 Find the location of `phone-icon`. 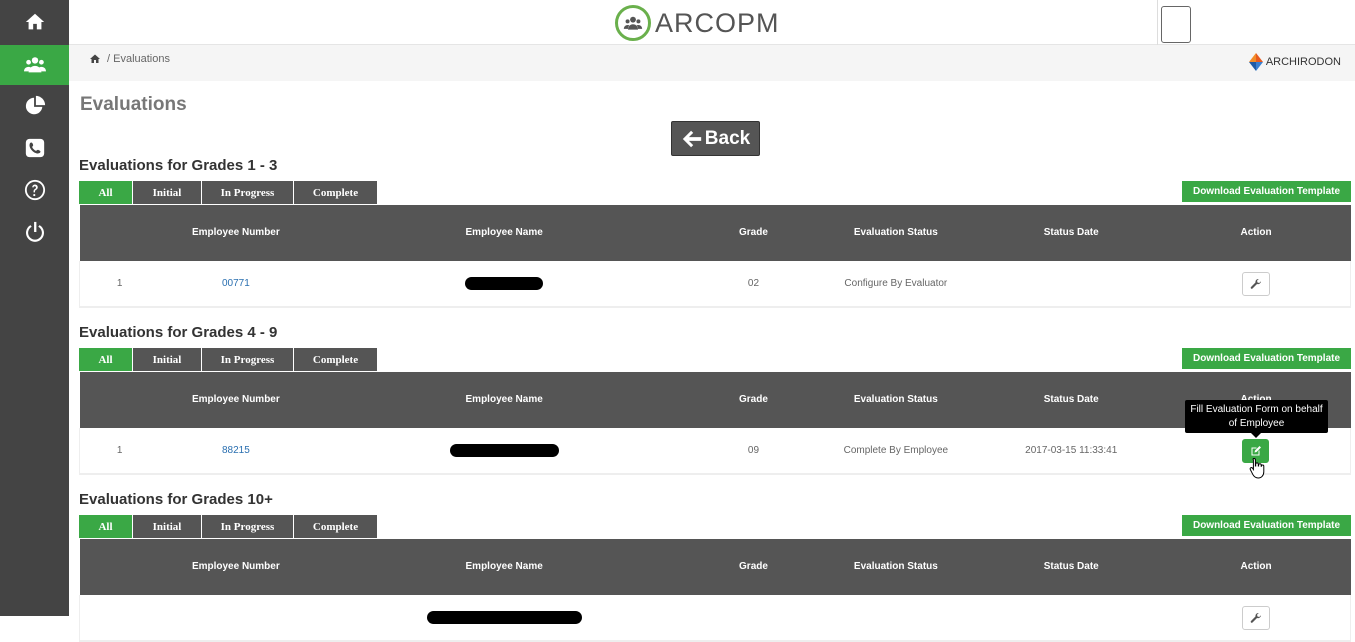

phone-icon is located at coordinates (34, 148).